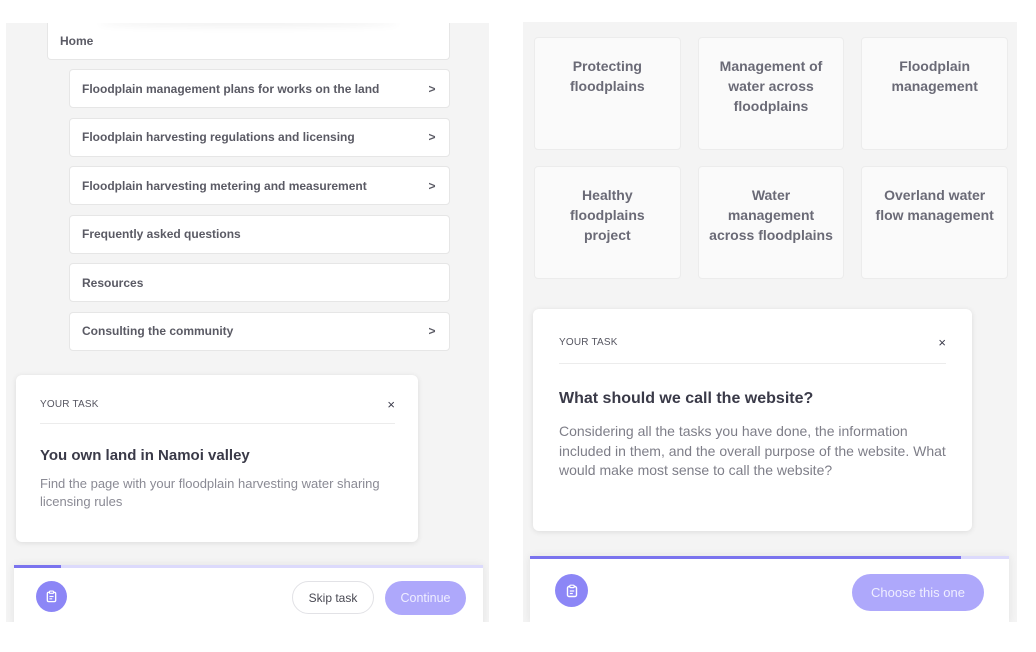 The image size is (1036, 652). I want to click on nav-item: Resources, so click(259, 282).